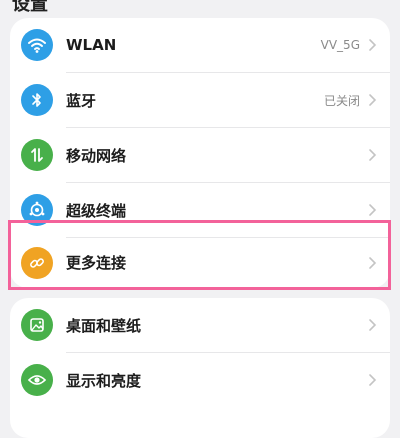 The image size is (400, 438). What do you see at coordinates (200, 210) in the screenshot?
I see `settings-item-super-device: 超级终端` at bounding box center [200, 210].